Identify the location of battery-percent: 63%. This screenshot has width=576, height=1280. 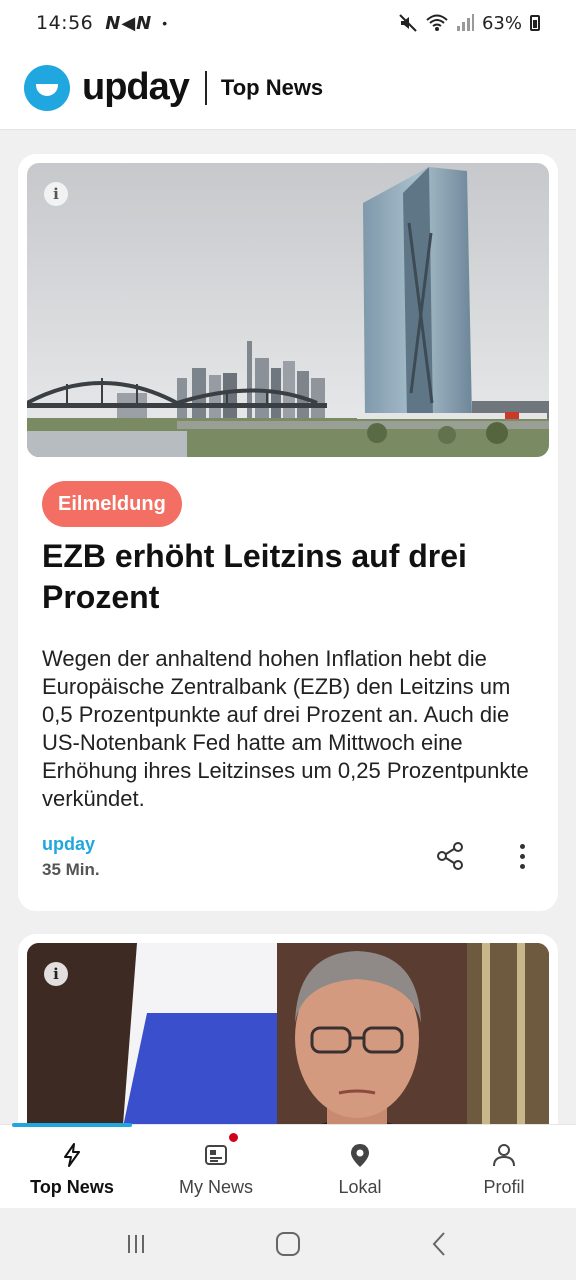
(501, 23).